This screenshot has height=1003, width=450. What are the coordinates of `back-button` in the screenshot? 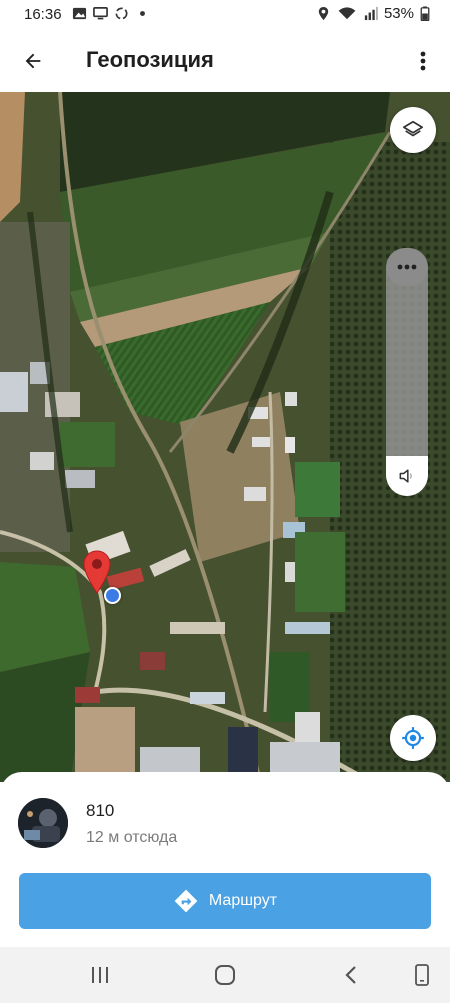 It's located at (33, 61).